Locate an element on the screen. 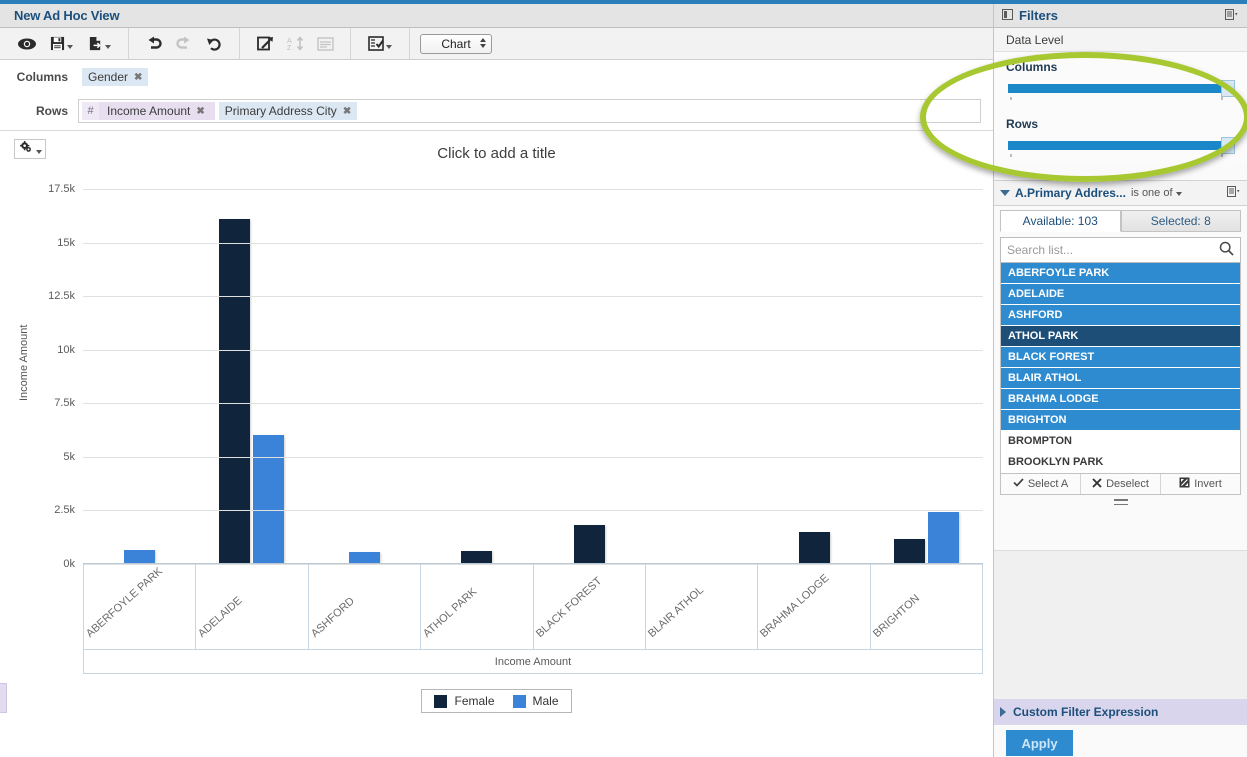  search-input is located at coordinates (1113, 250).